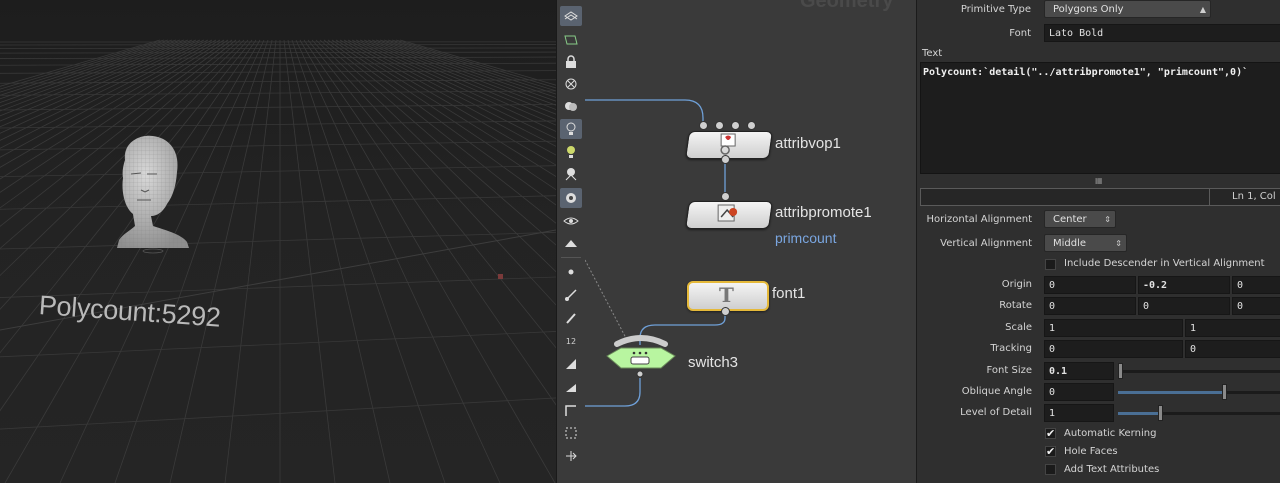 This screenshot has width=1280, height=483. I want to click on font1-output-dot, so click(725, 311).